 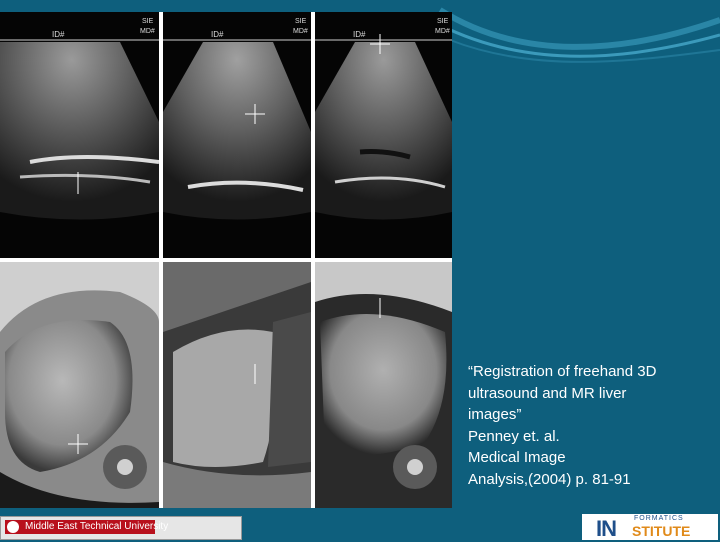 I want to click on institute-logo-in: IN, so click(x=606, y=528).